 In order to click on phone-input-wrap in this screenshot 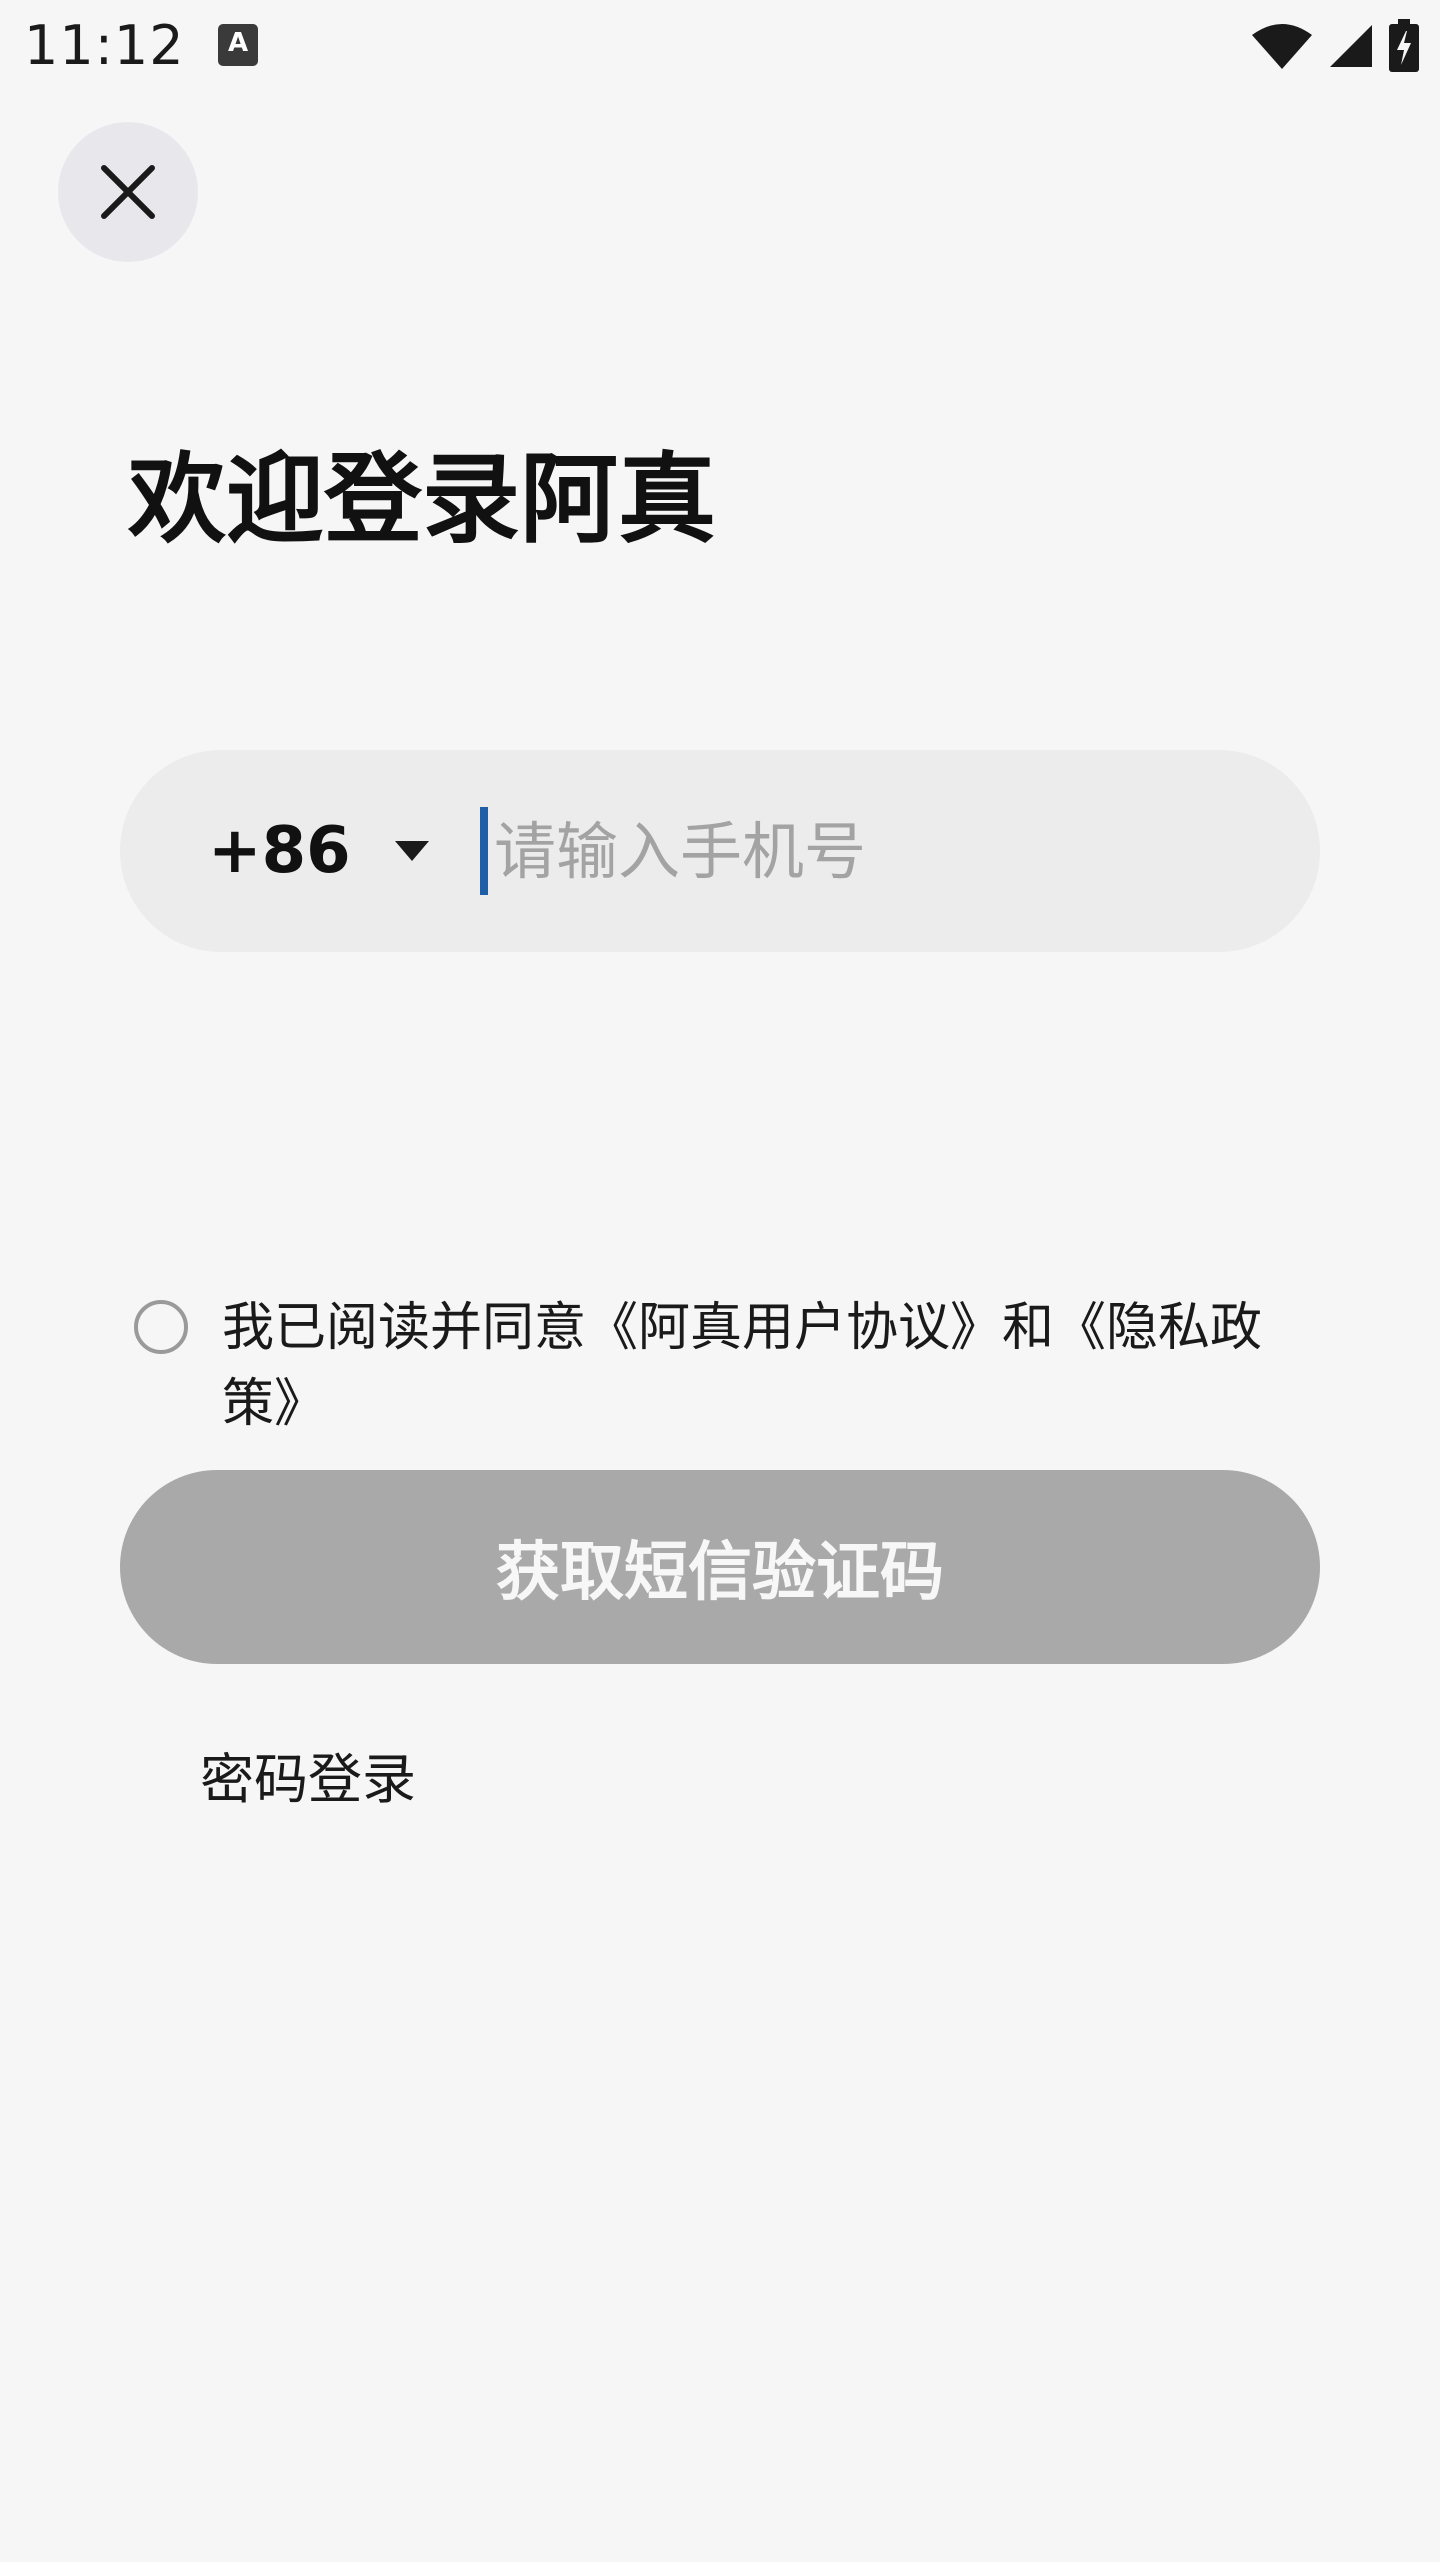, I will do `click(854, 851)`.